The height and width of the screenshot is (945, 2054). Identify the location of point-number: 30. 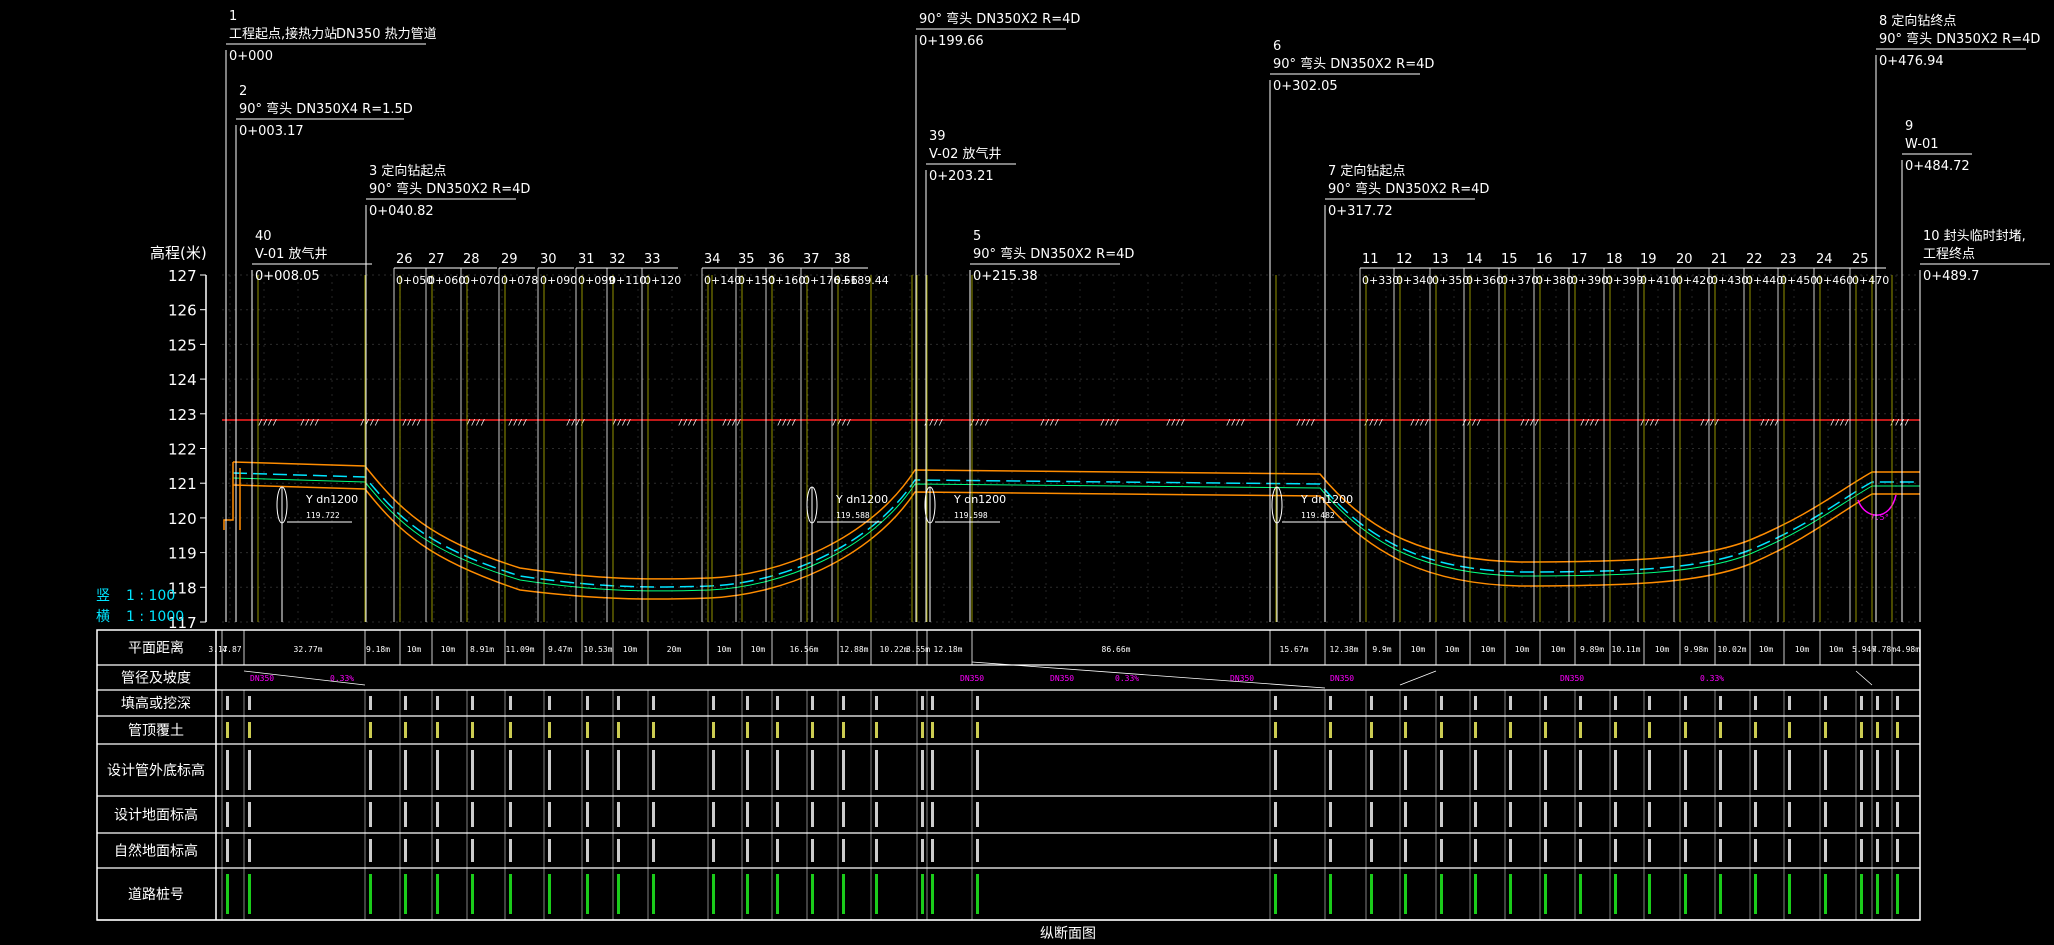
(548, 259).